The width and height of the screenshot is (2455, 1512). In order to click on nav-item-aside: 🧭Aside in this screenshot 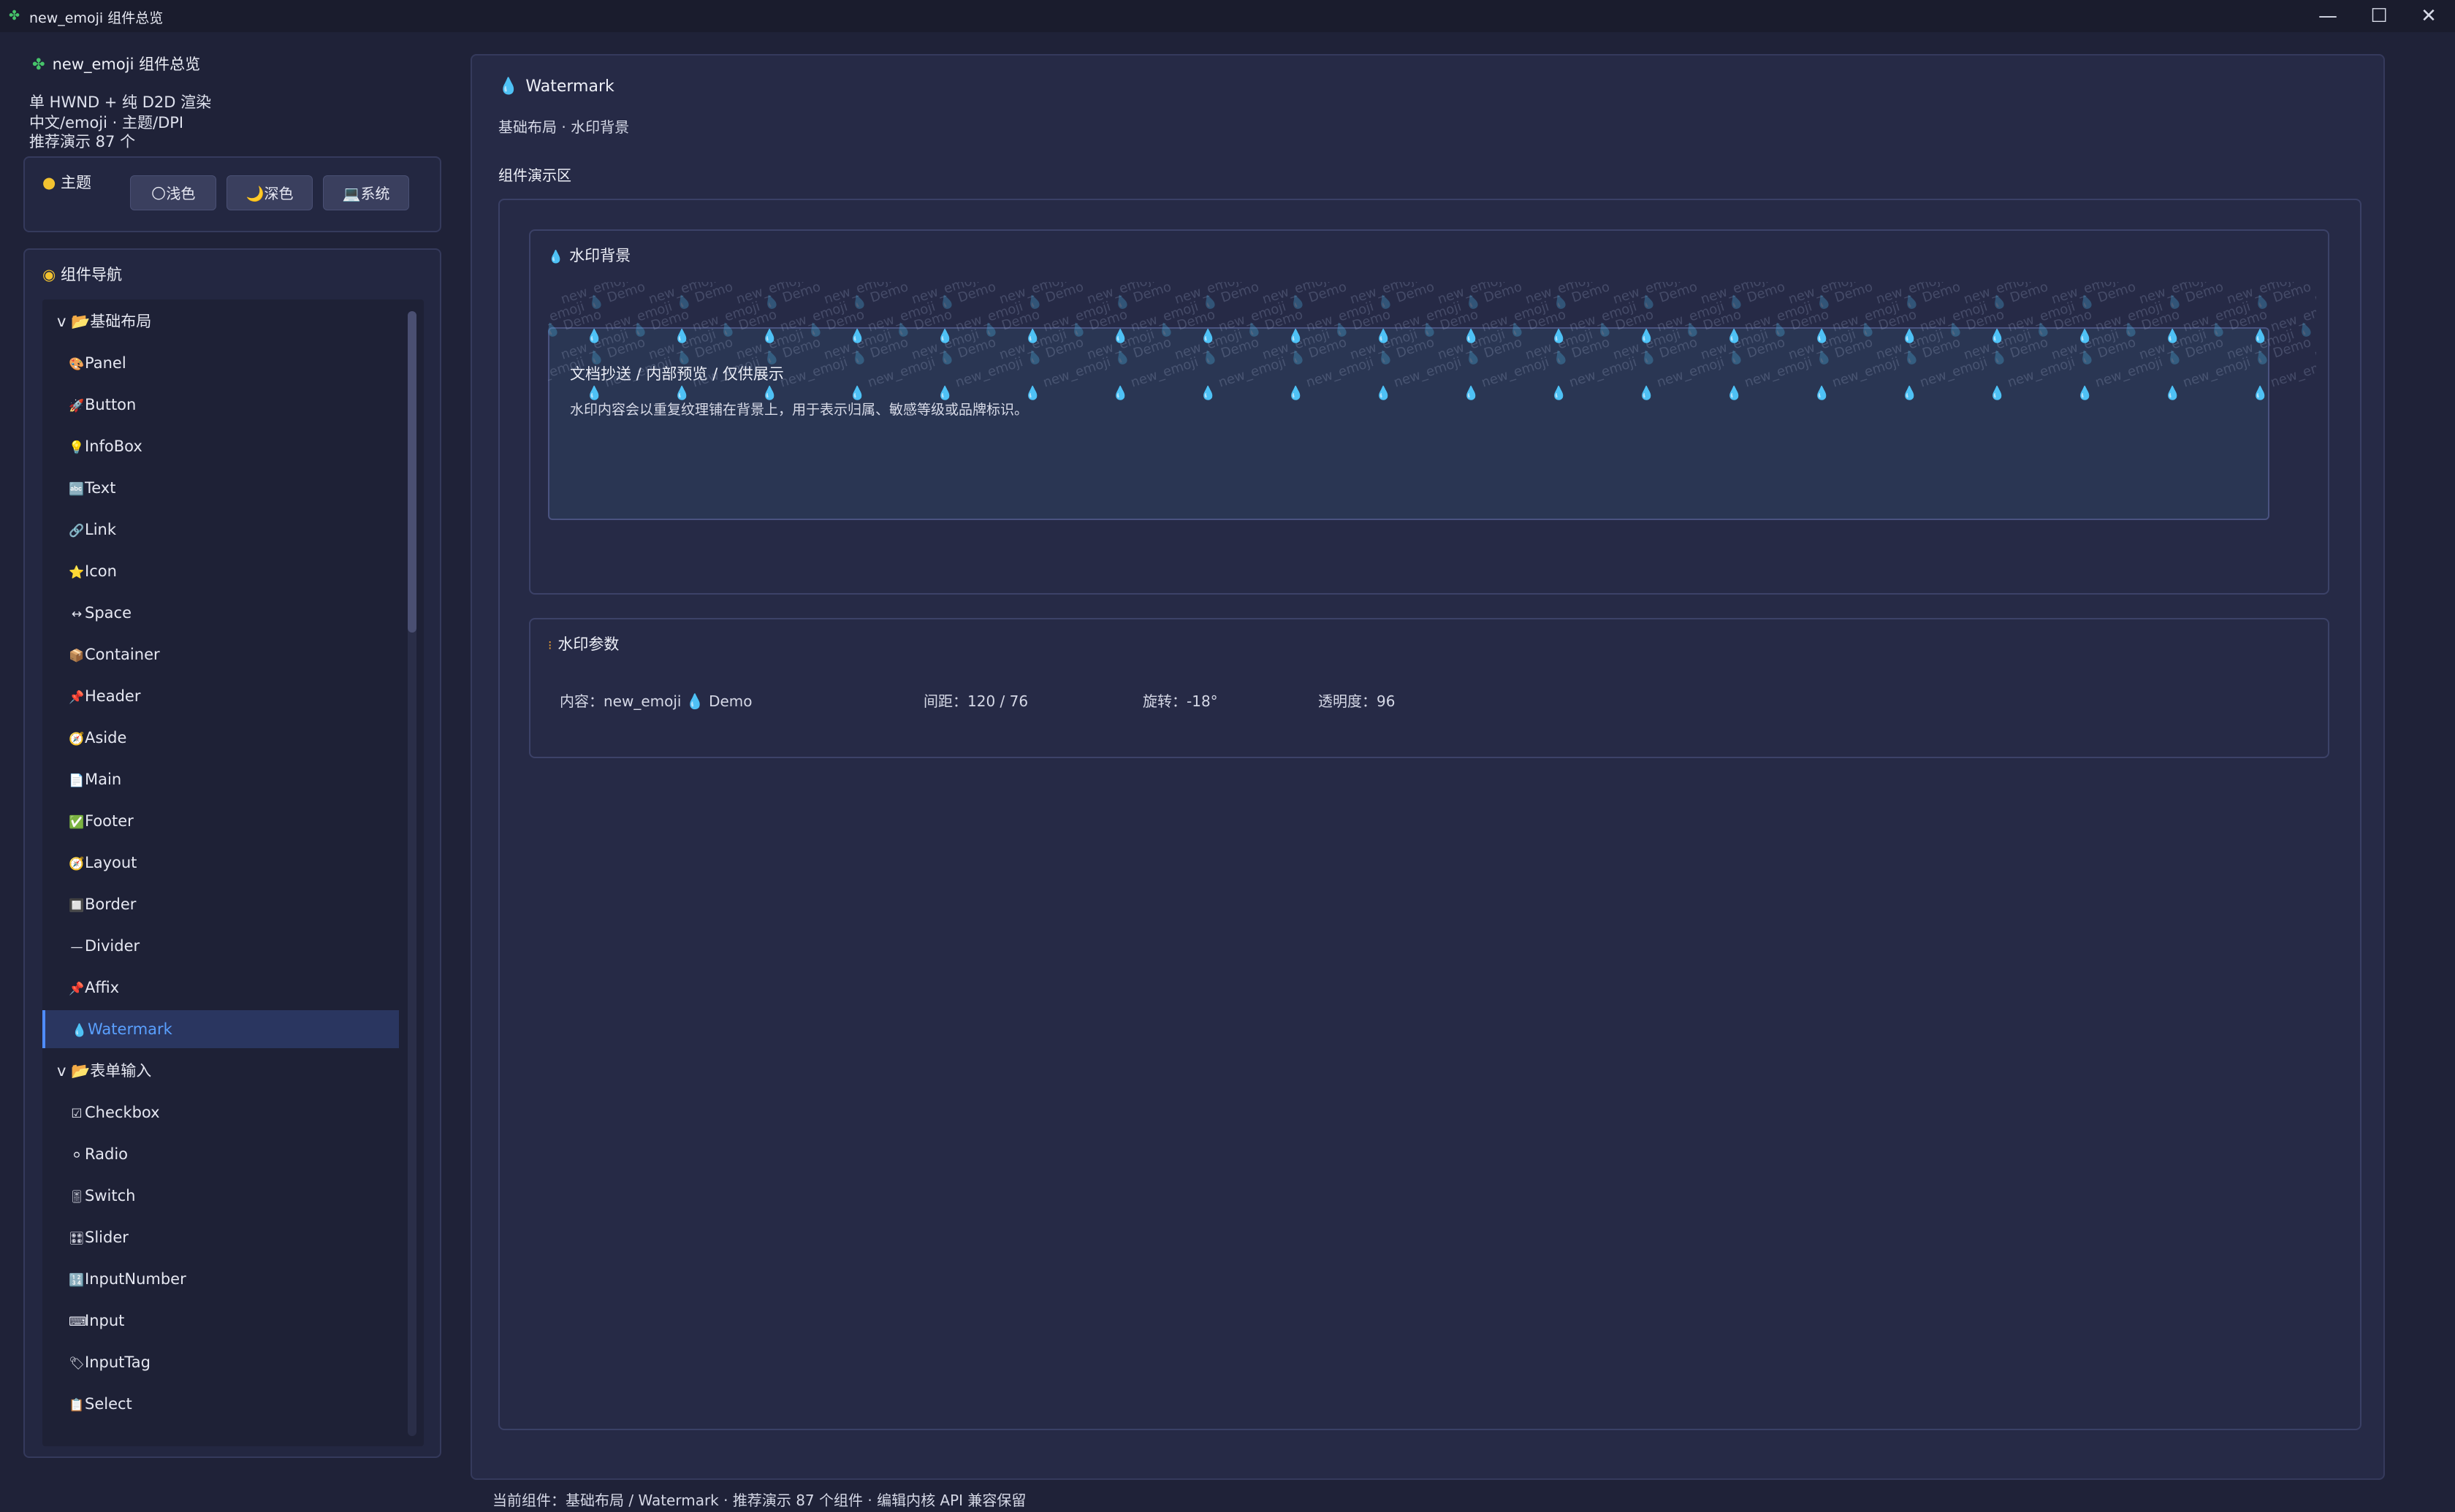, I will do `click(220, 738)`.